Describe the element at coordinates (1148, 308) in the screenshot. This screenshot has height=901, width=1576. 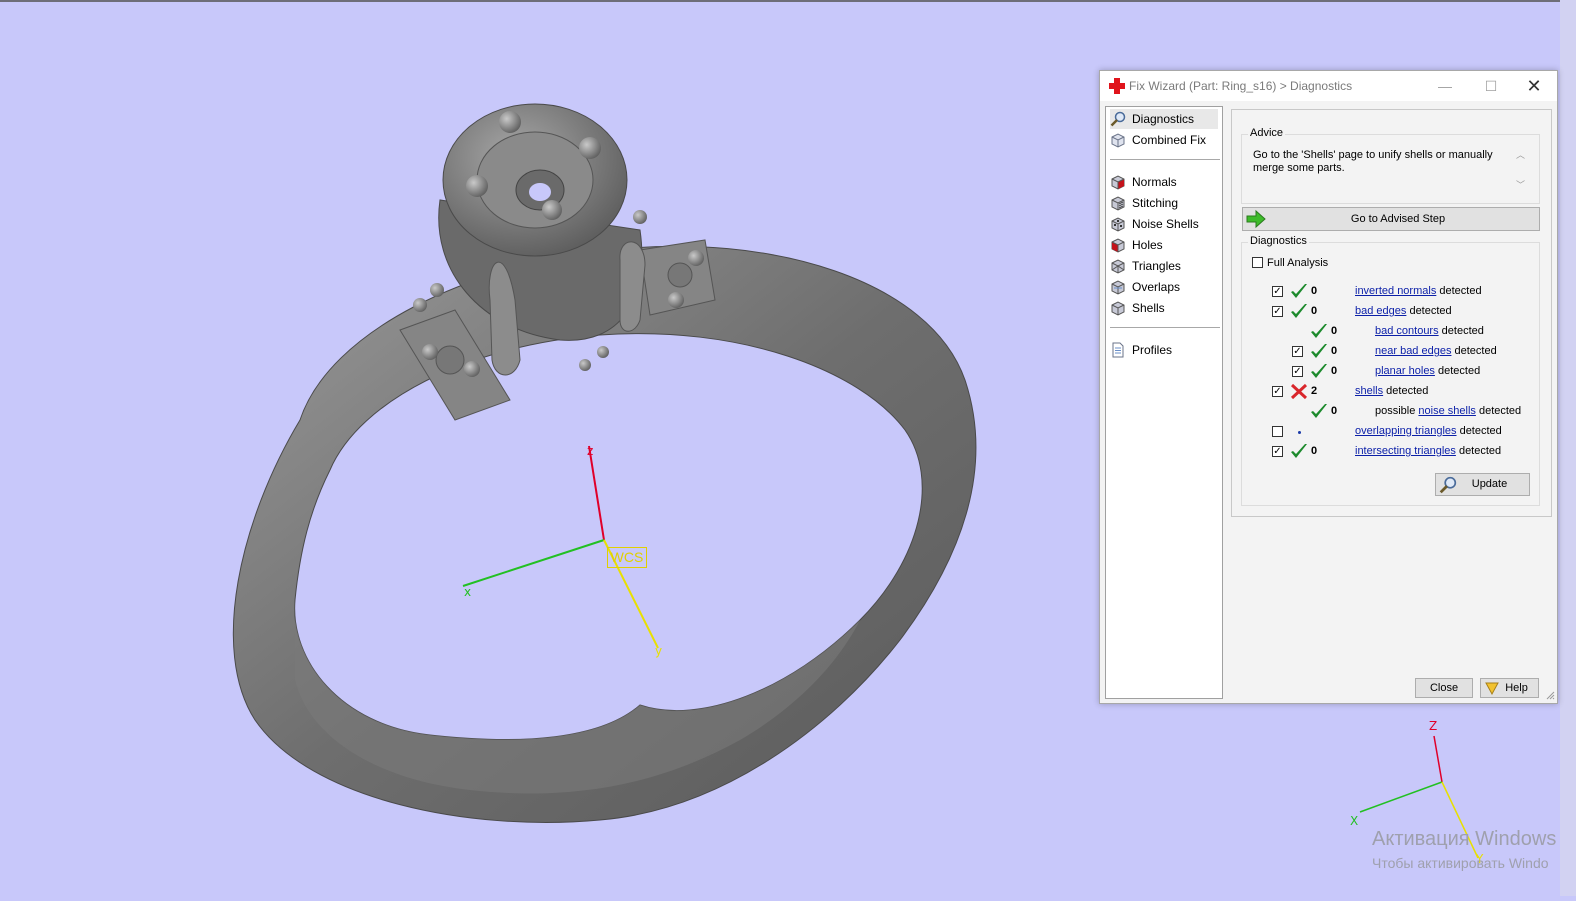
I see `nav-label: Shells` at that location.